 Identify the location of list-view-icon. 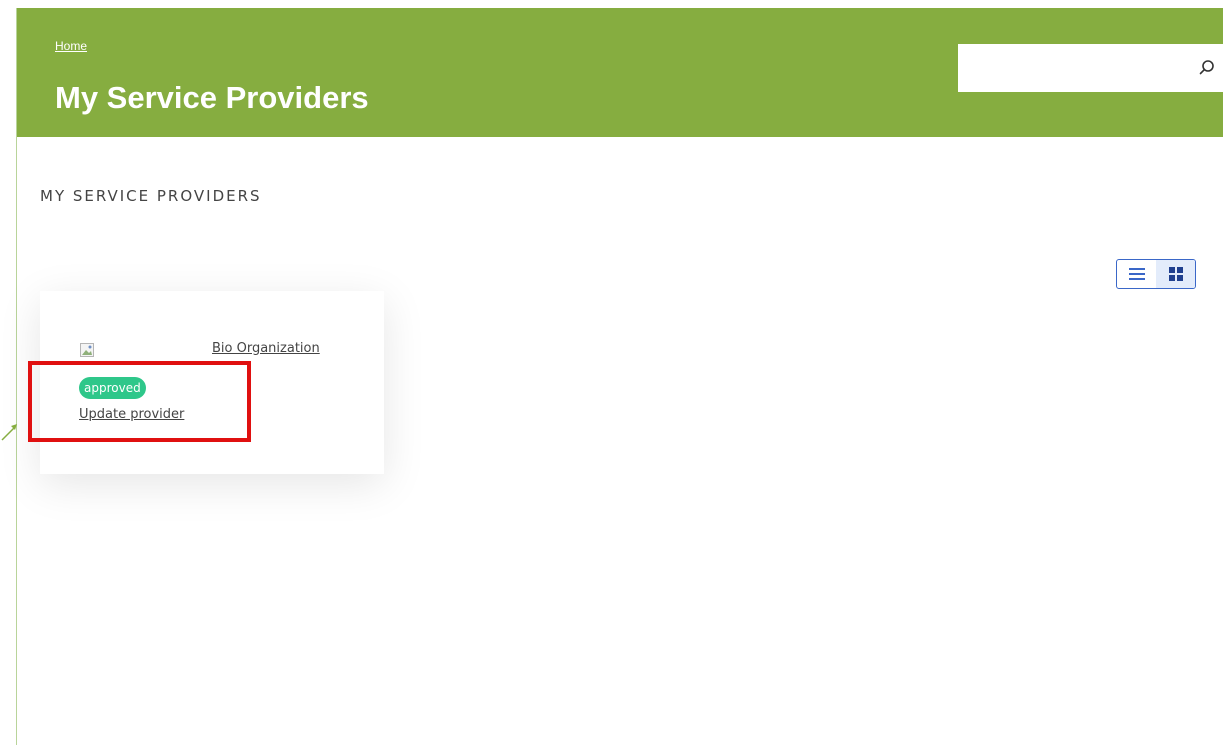
(1136, 274).